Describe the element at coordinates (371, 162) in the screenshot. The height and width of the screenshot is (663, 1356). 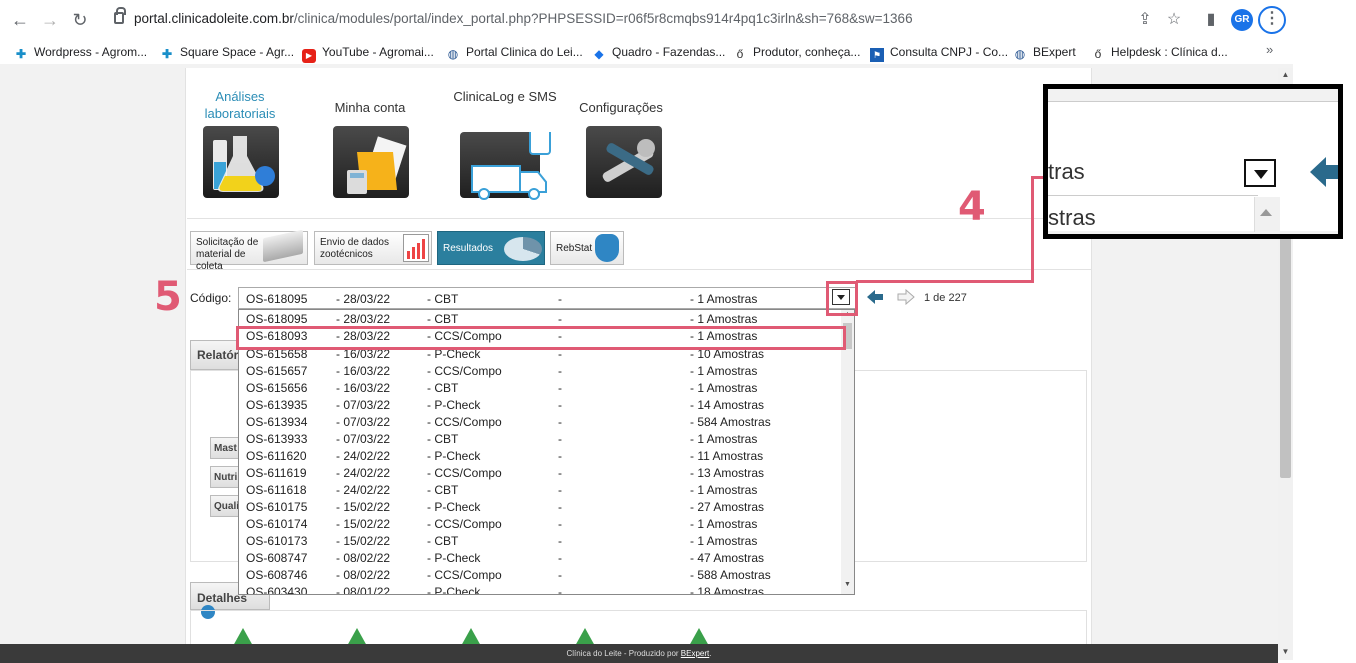
I see `folder-documents-icon` at that location.